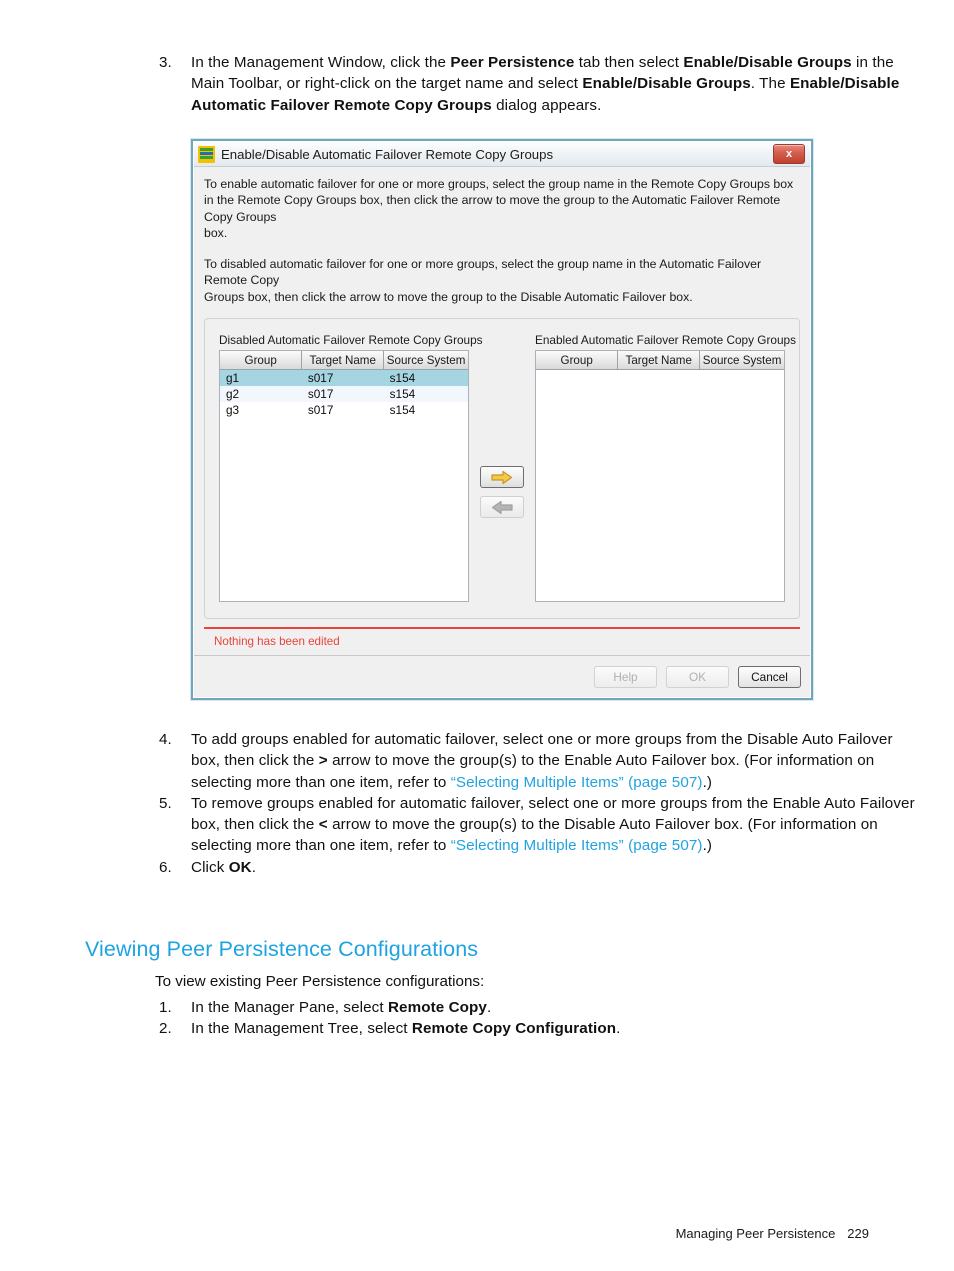 The width and height of the screenshot is (954, 1271). I want to click on plain-text: . The, so click(770, 84).